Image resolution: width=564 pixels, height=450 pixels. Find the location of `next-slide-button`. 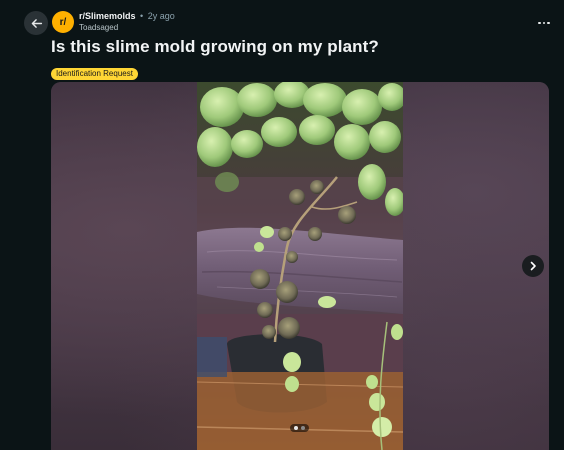

next-slide-button is located at coordinates (533, 266).